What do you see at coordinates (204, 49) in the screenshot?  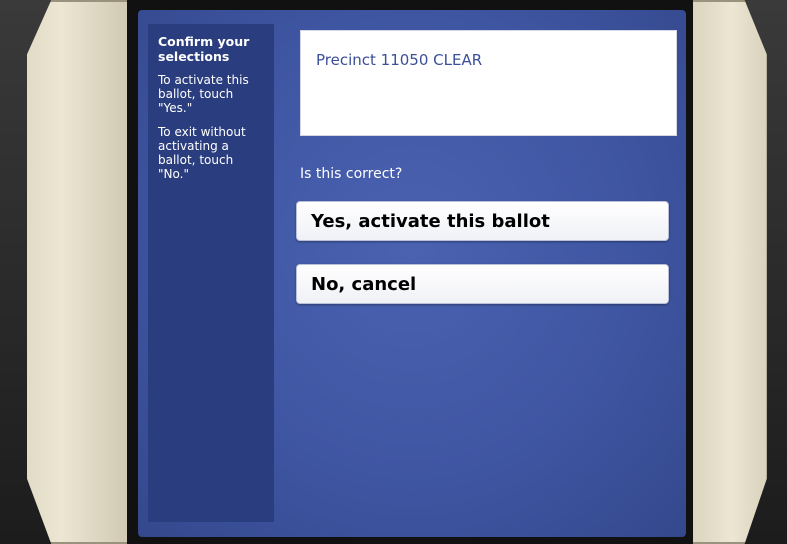 I see `sidebar-title: Confirm your selections` at bounding box center [204, 49].